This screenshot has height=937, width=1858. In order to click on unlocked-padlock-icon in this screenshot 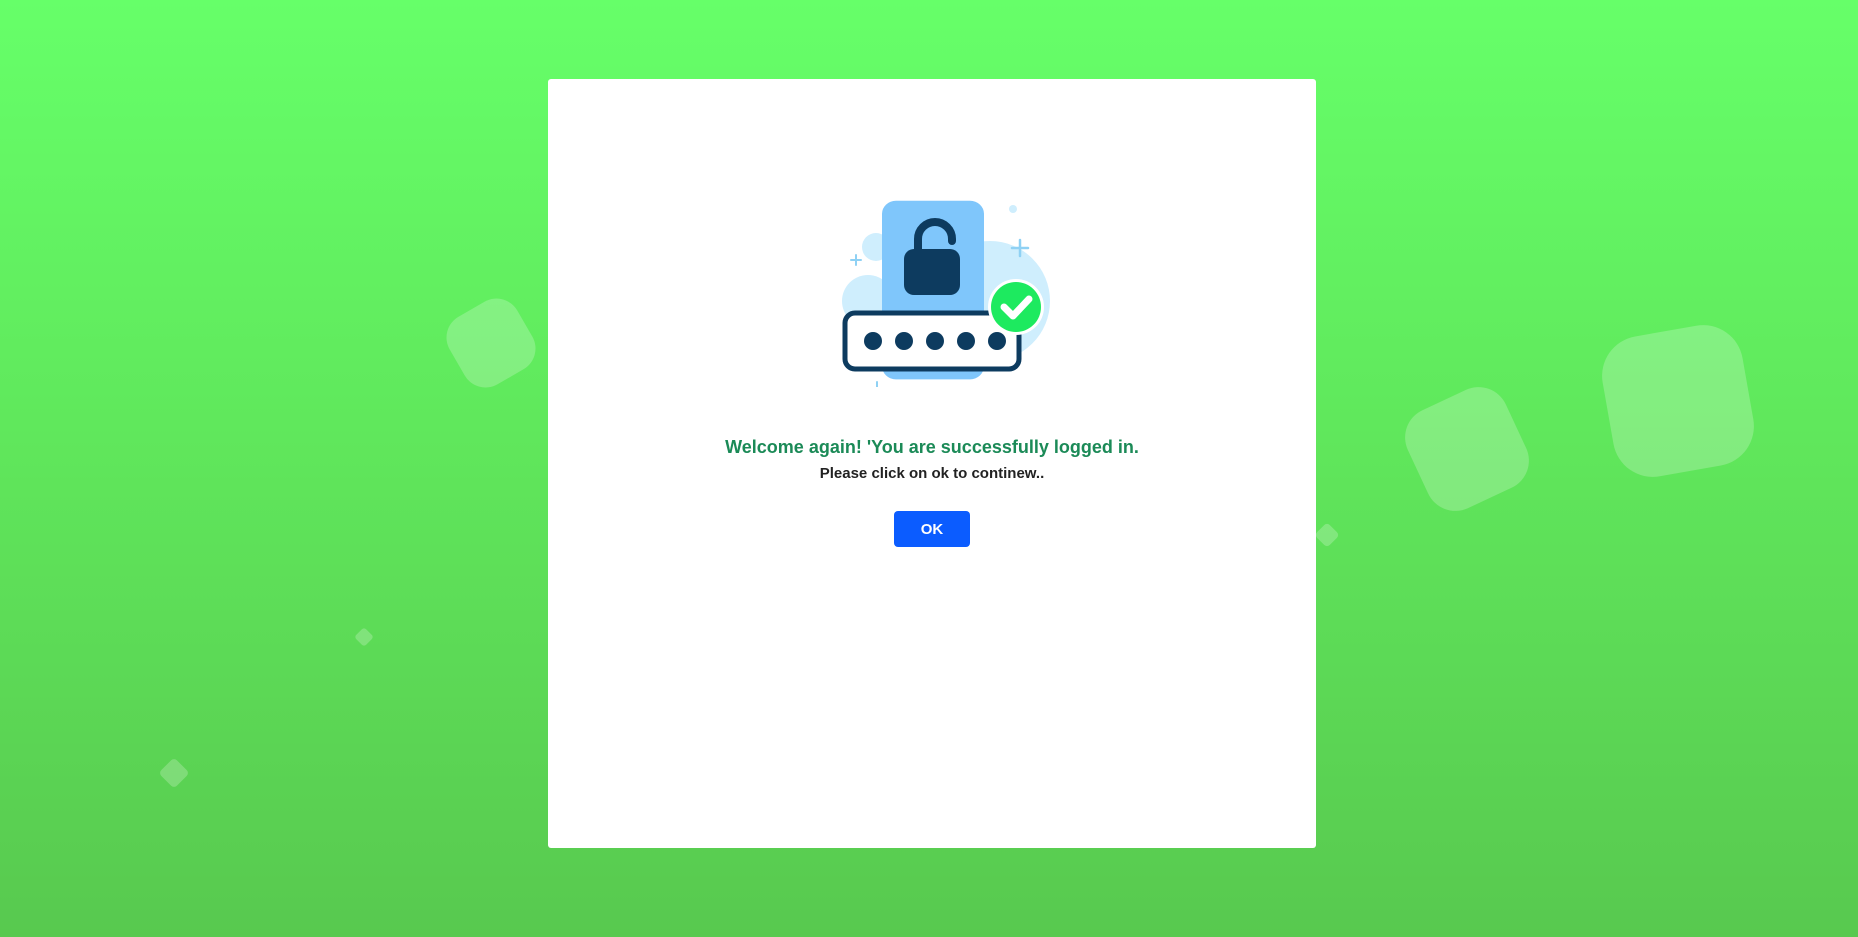, I will do `click(946, 293)`.